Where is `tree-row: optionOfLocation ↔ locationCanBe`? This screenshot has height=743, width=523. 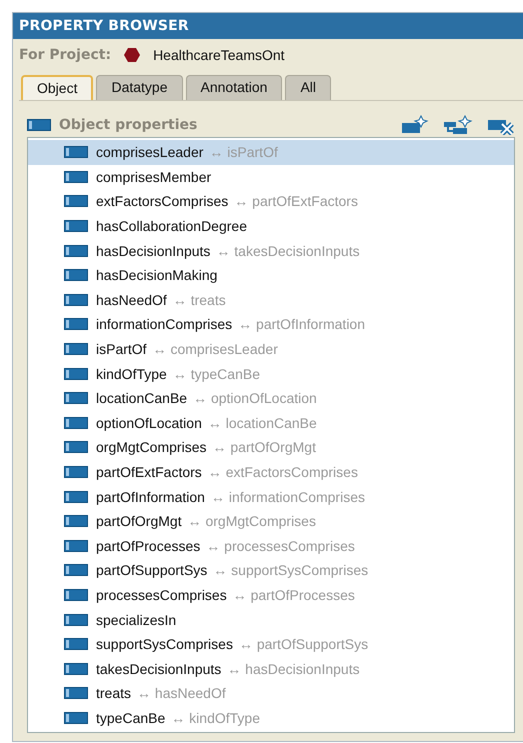
tree-row: optionOfLocation ↔ locationCanBe is located at coordinates (271, 423).